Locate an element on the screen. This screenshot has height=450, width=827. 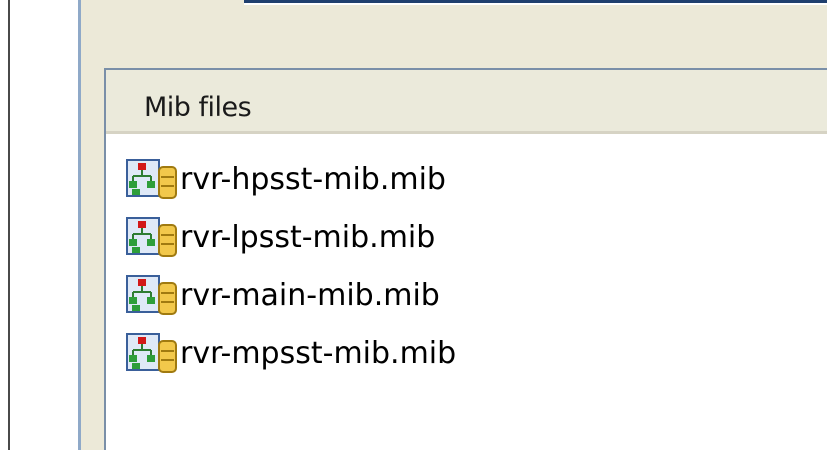
list-item: rvr-mpsst-mib.mib is located at coordinates (291, 353).